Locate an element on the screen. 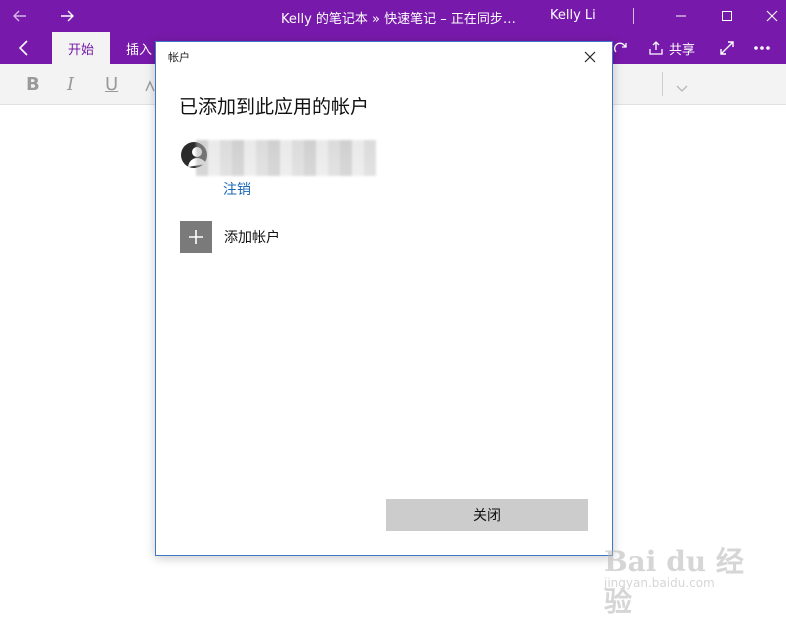 This screenshot has width=786, height=620. fullscreen-icon is located at coordinates (727, 48).